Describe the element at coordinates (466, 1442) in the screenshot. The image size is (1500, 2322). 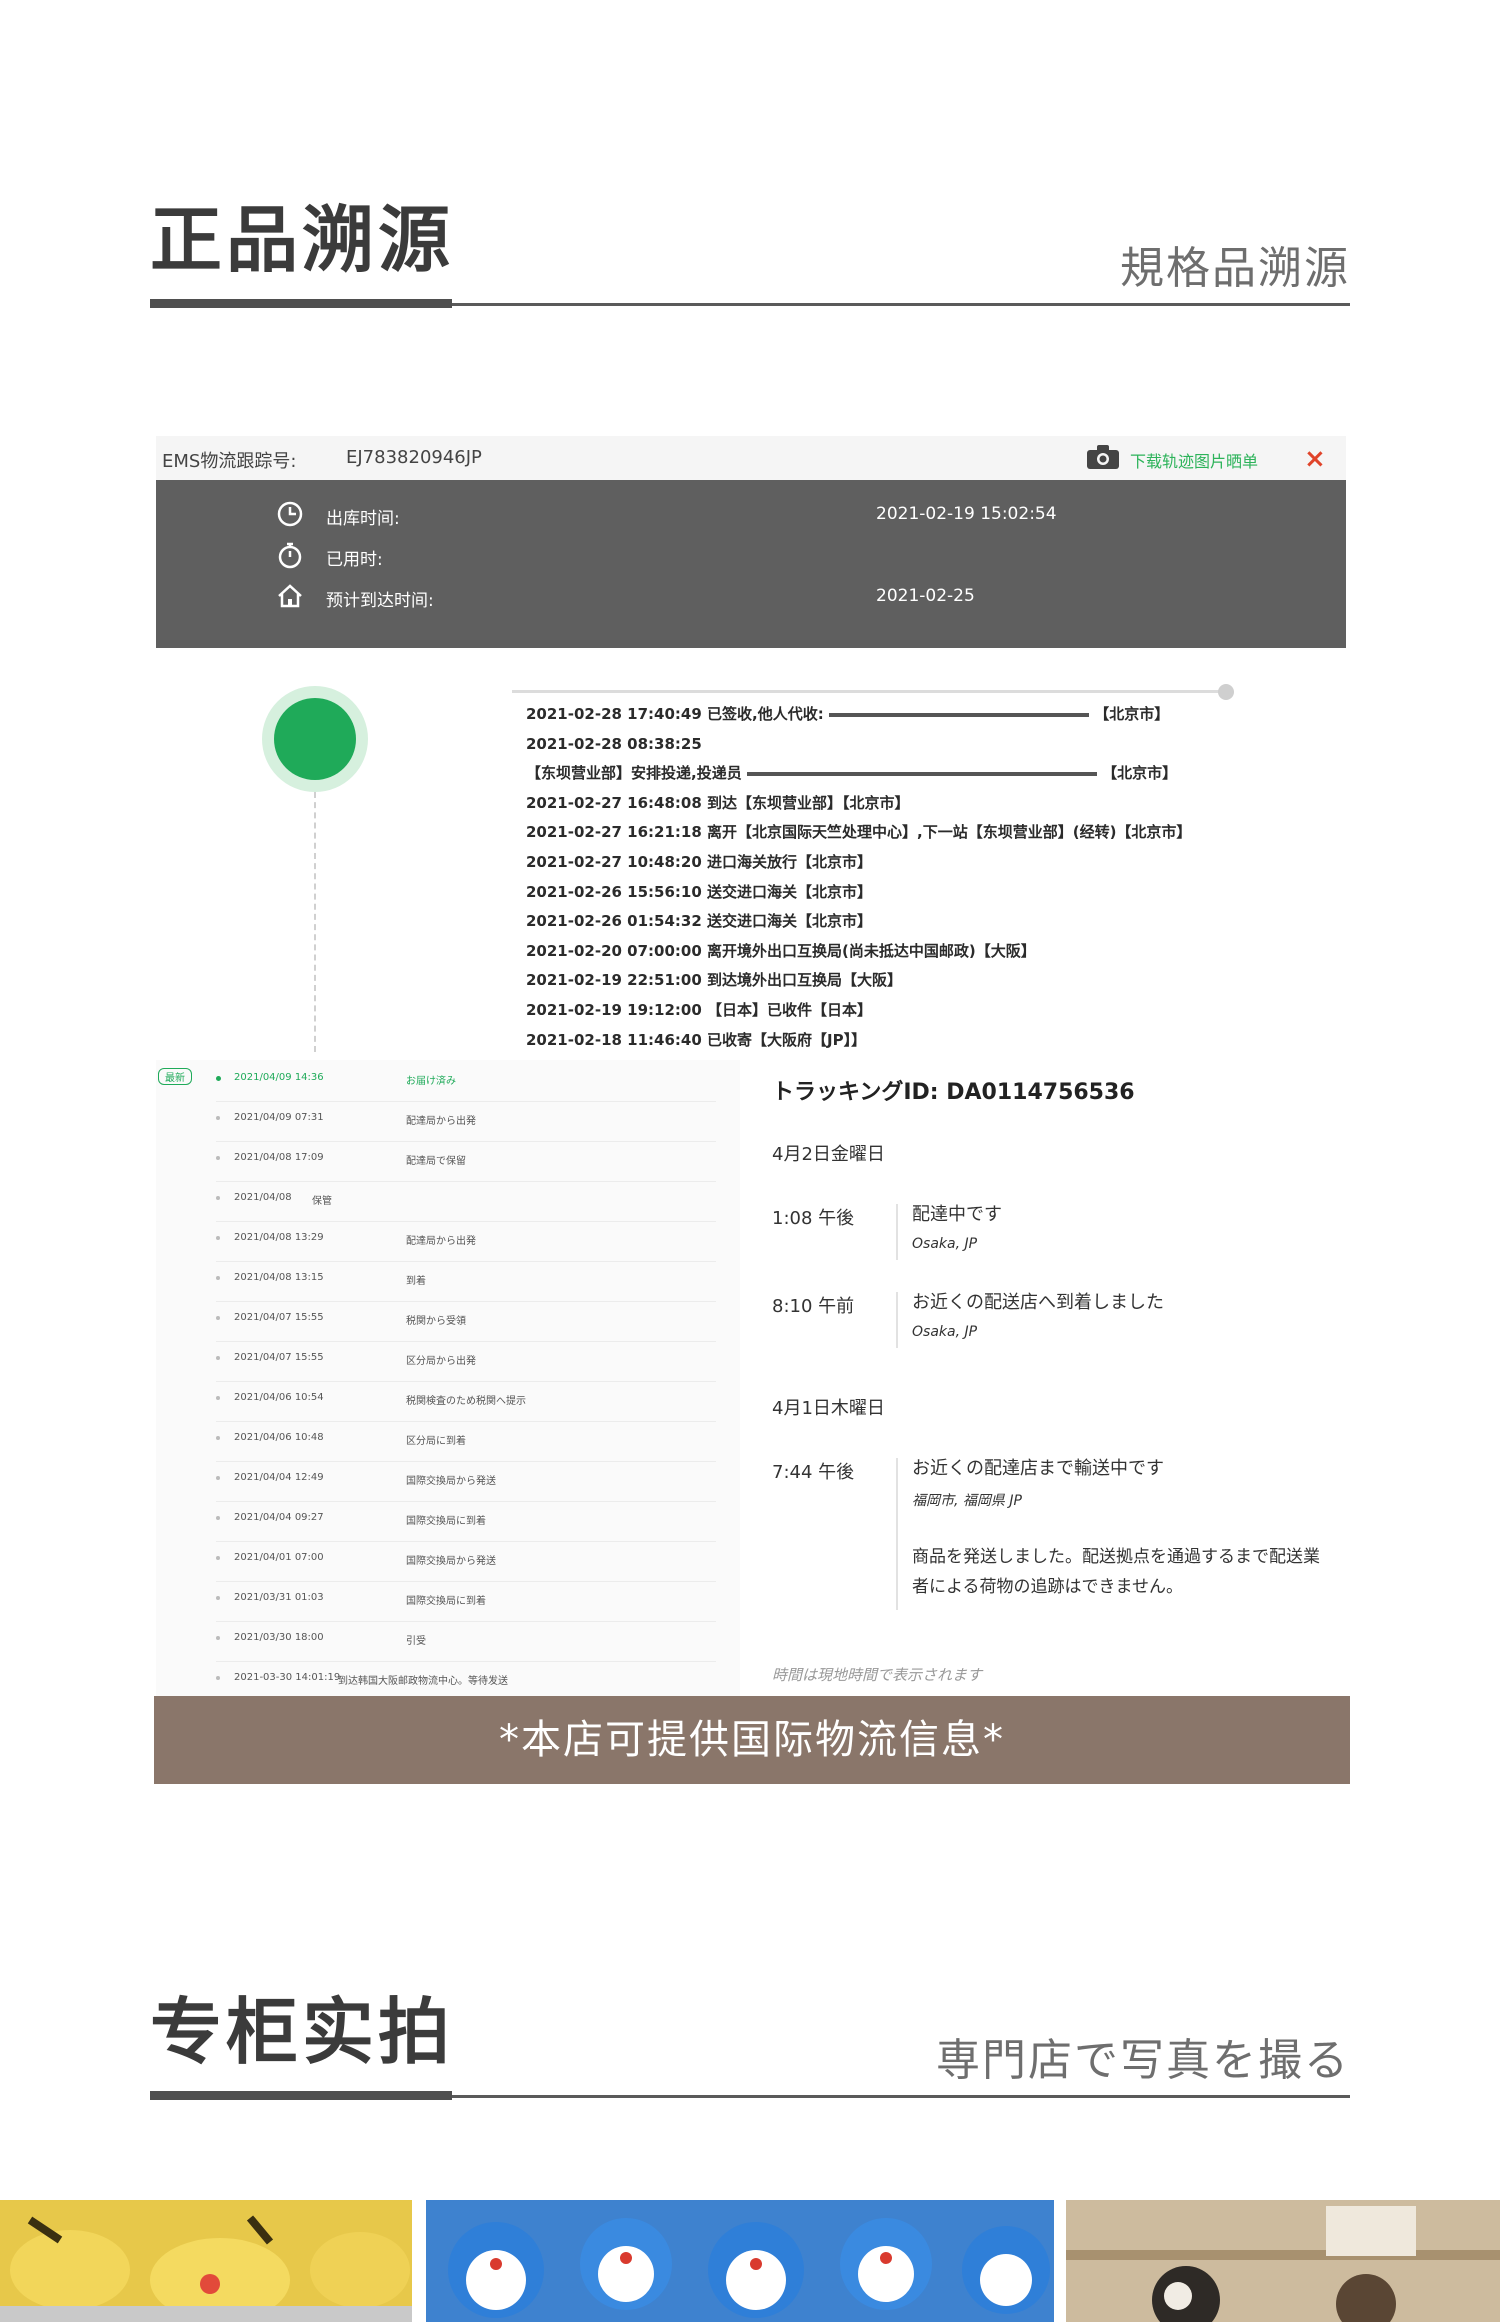
I see `list-item: 2021/04/06 10:48 区分局に到着` at that location.